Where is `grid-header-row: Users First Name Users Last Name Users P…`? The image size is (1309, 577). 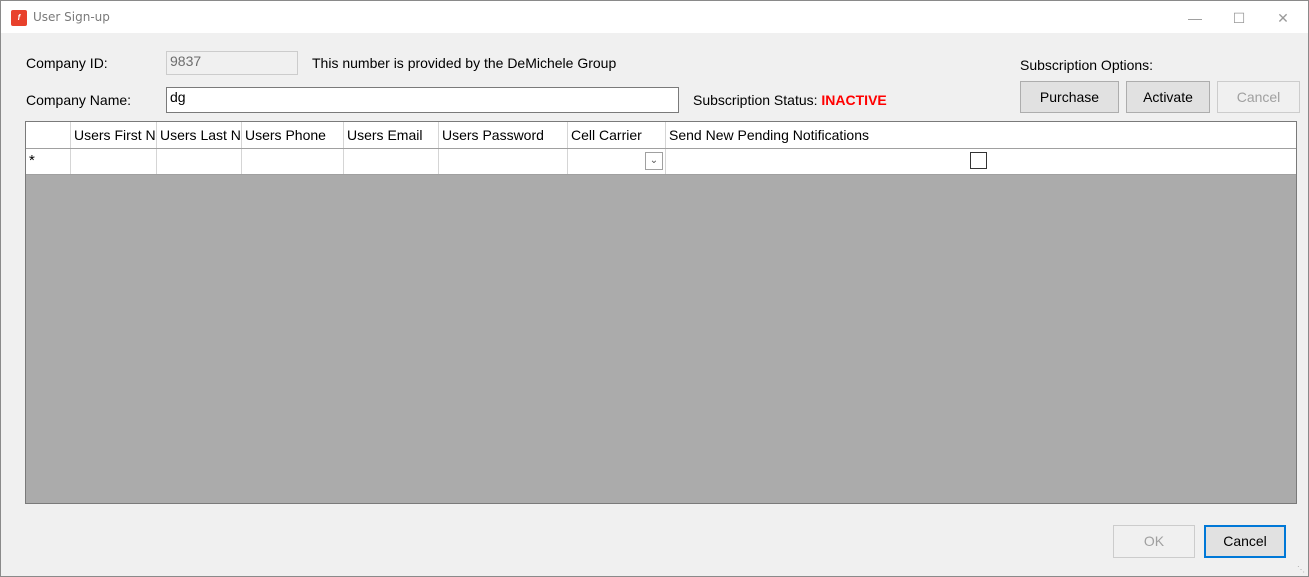 grid-header-row: Users First Name Users Last Name Users P… is located at coordinates (661, 135).